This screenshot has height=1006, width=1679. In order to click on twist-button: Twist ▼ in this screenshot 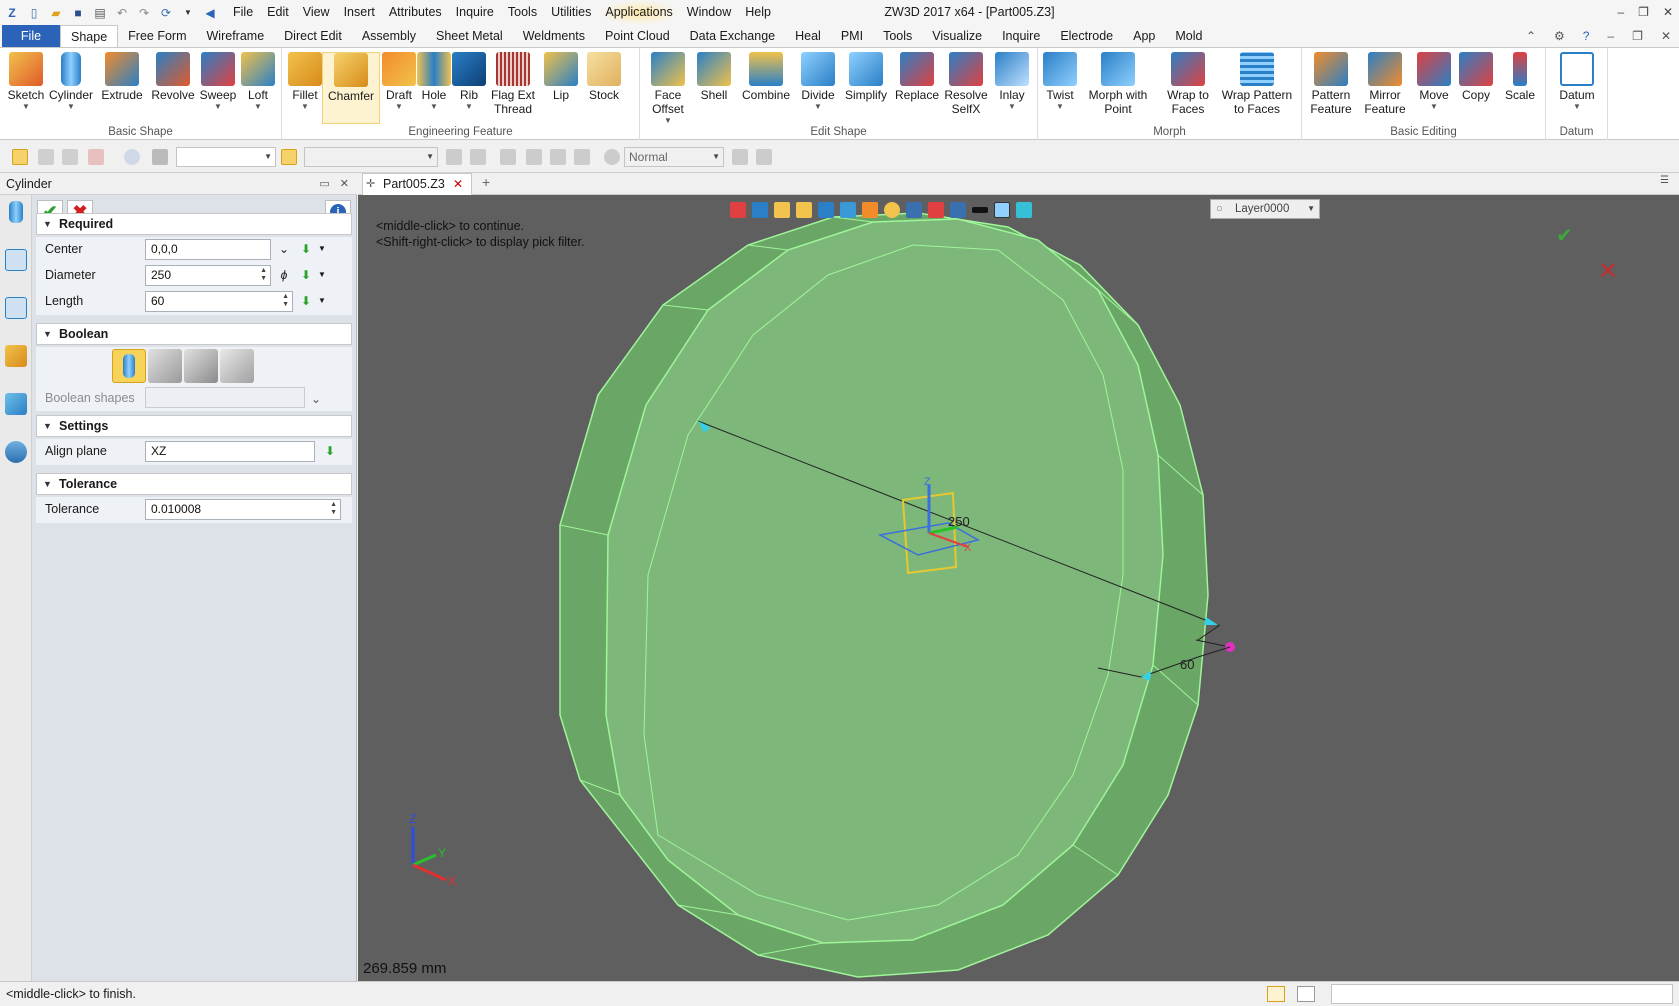, I will do `click(1060, 81)`.